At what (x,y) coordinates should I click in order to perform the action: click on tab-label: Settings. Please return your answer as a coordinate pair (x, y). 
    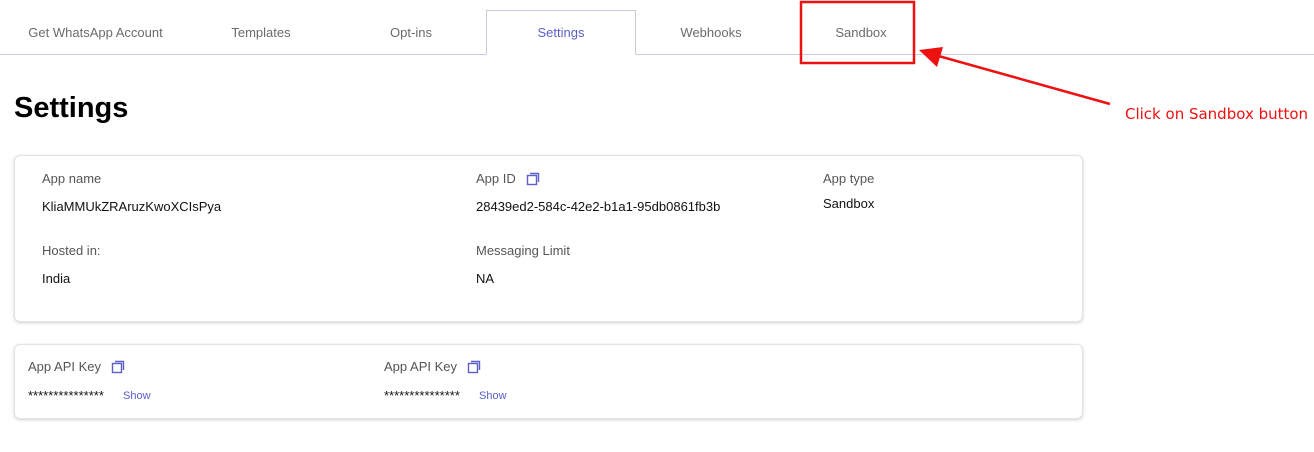
    Looking at the image, I should click on (561, 32).